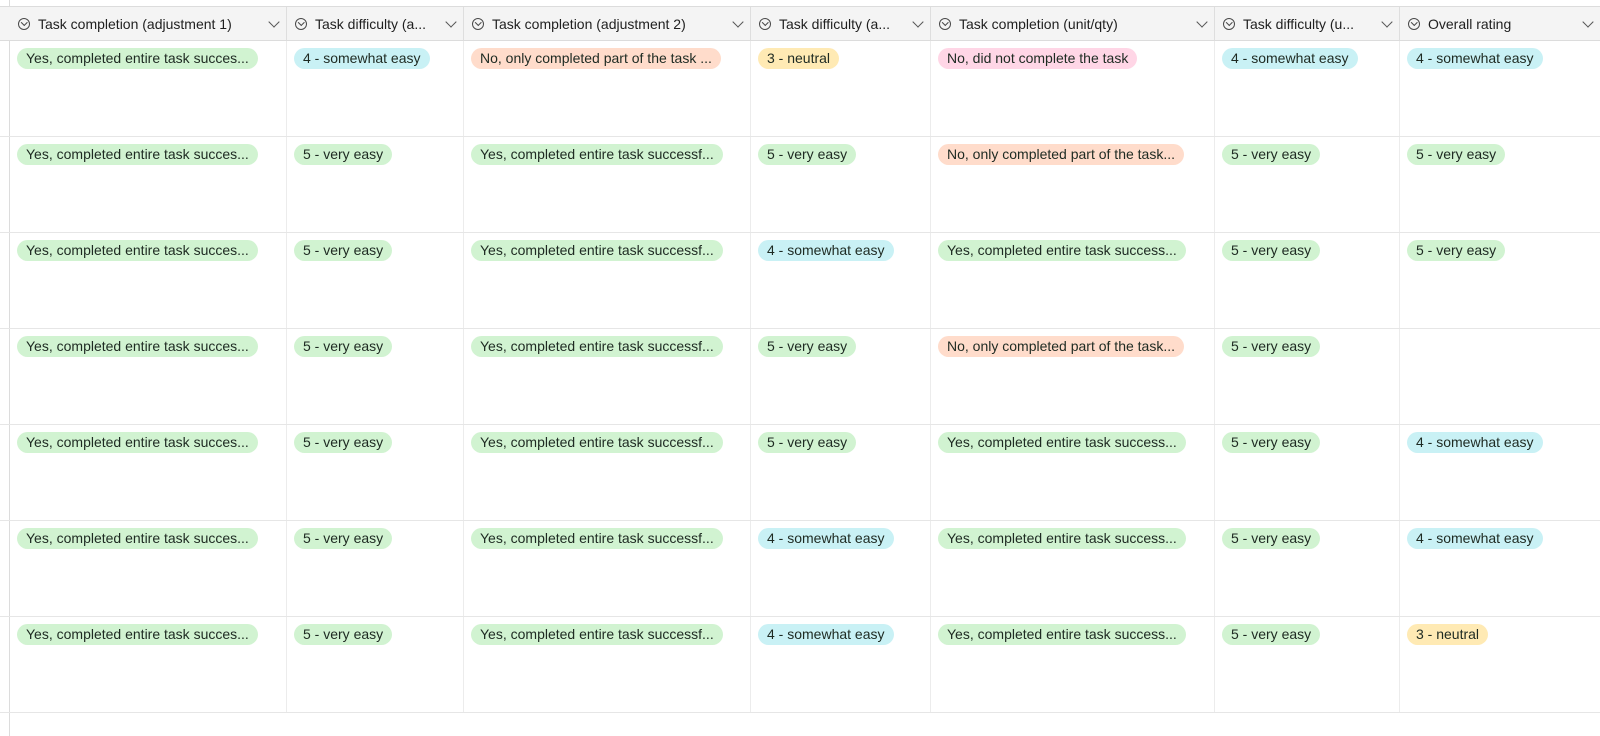 This screenshot has width=1600, height=736. I want to click on column-header-task-completion-adjustment-1: Task completion (adjustment 1), so click(148, 23).